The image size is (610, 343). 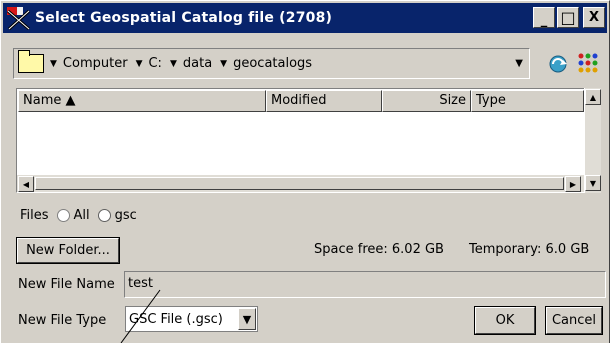 I want to click on path-breadcrumb-bar: ▼ Computer ▼ C: ▼ data ▼ geocatalogs ▼, so click(x=271, y=63).